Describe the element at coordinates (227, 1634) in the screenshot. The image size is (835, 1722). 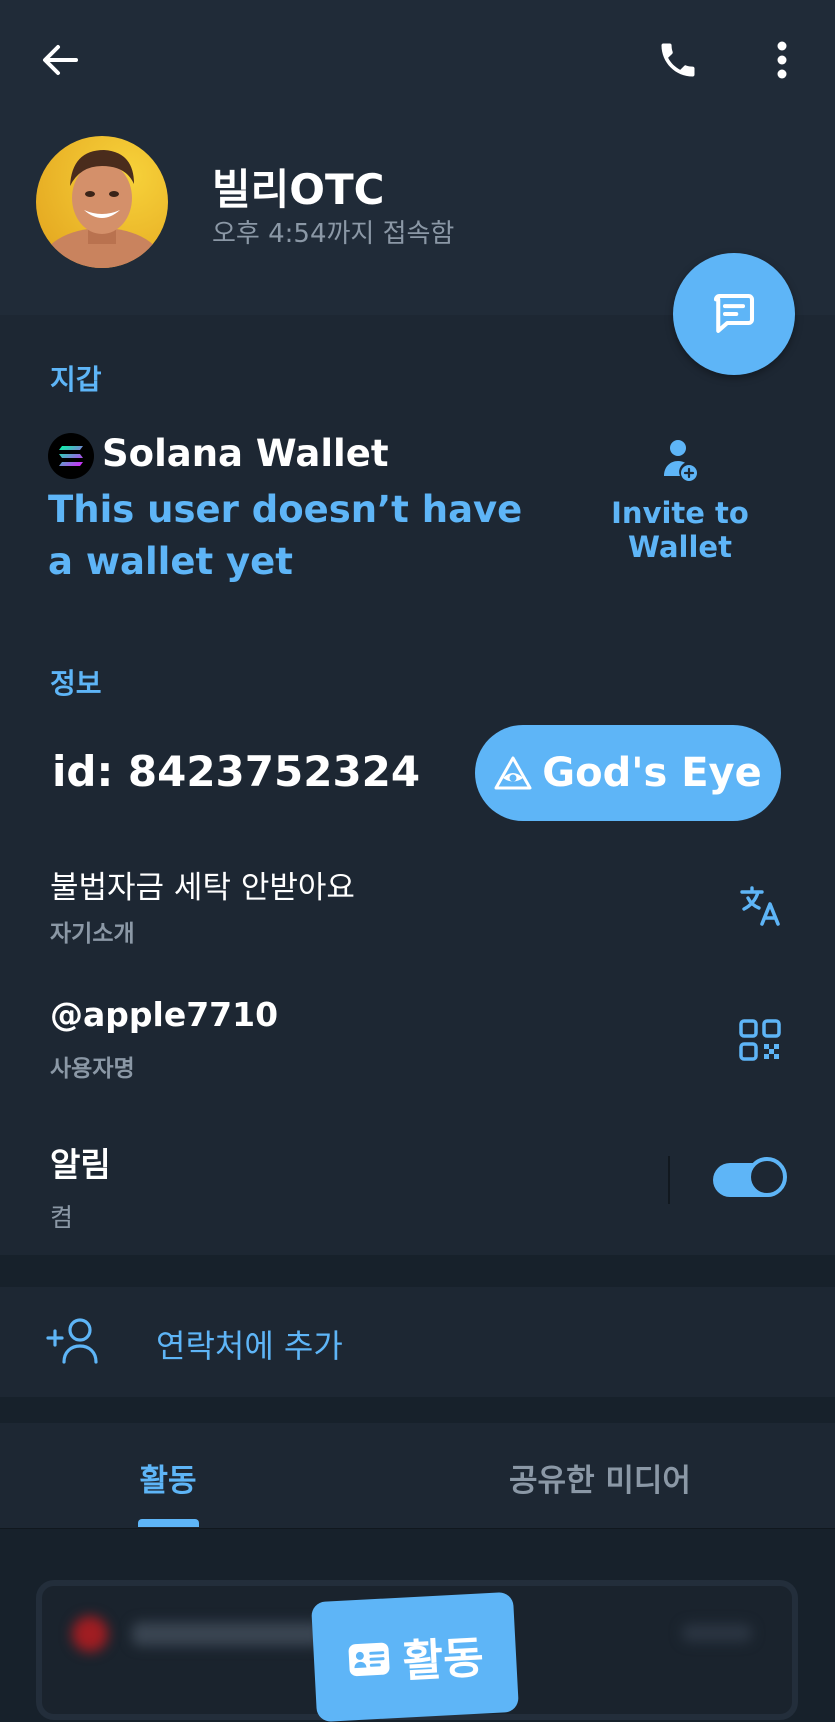
I see `blurred-text` at that location.